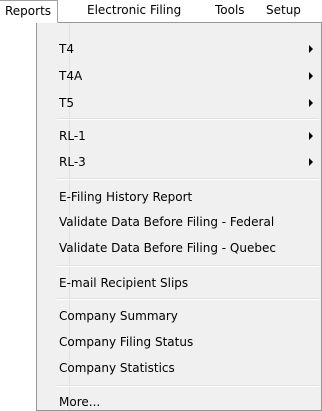 This screenshot has height=411, width=322. I want to click on menu-item-rl-3: RL-3, so click(179, 162).